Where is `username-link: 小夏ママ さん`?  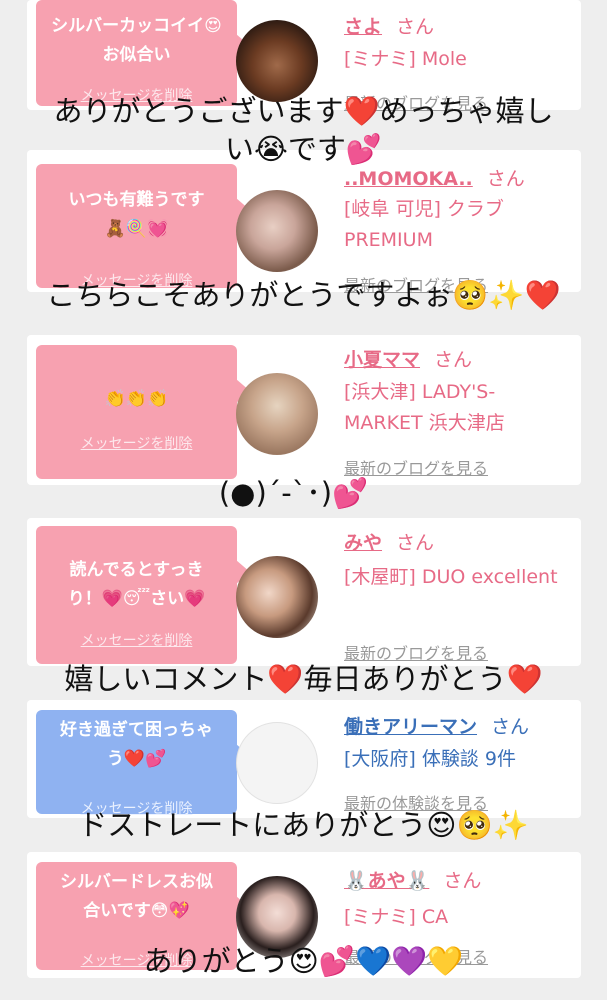
username-link: 小夏ママ さん is located at coordinates (408, 358).